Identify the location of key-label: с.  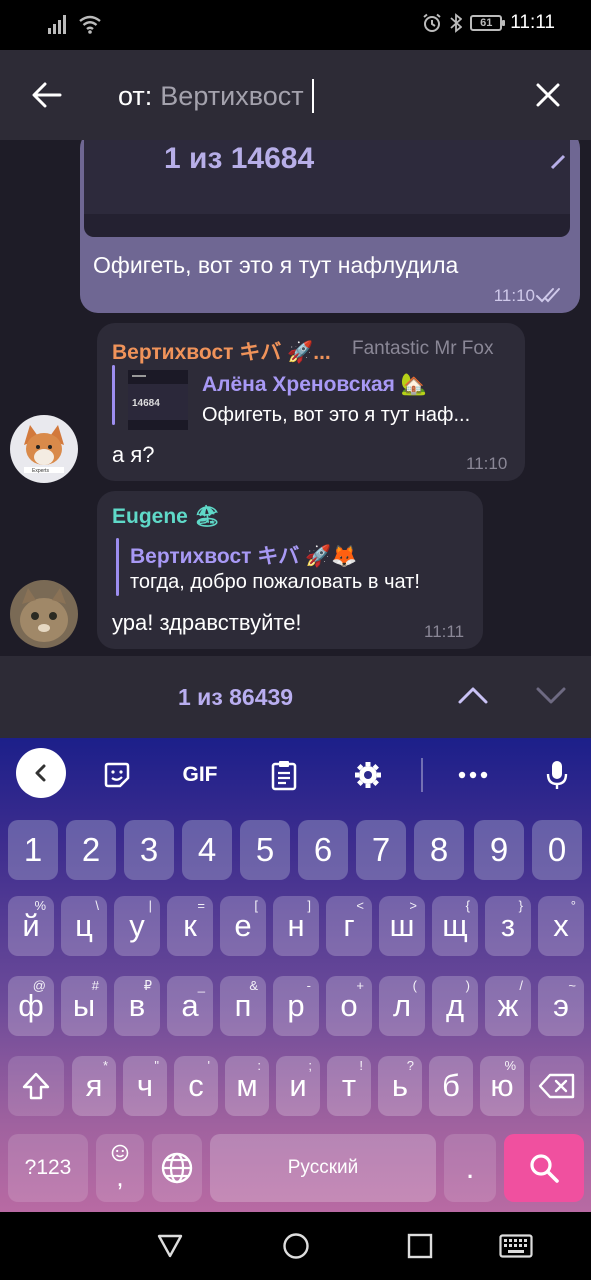
(196, 1085).